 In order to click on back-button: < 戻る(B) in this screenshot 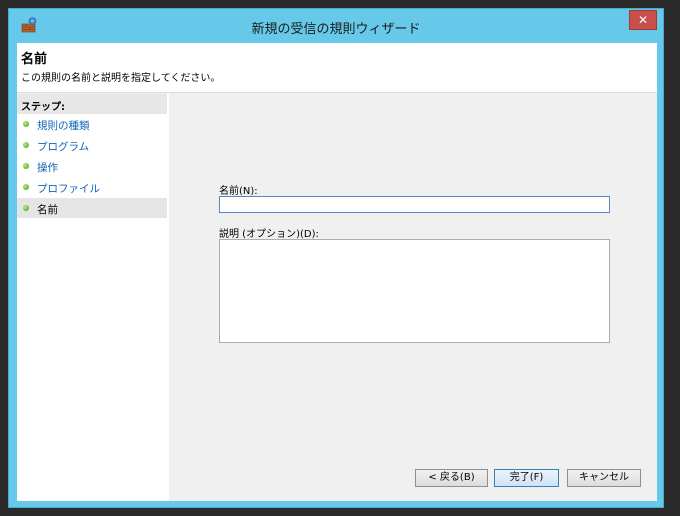, I will do `click(451, 478)`.